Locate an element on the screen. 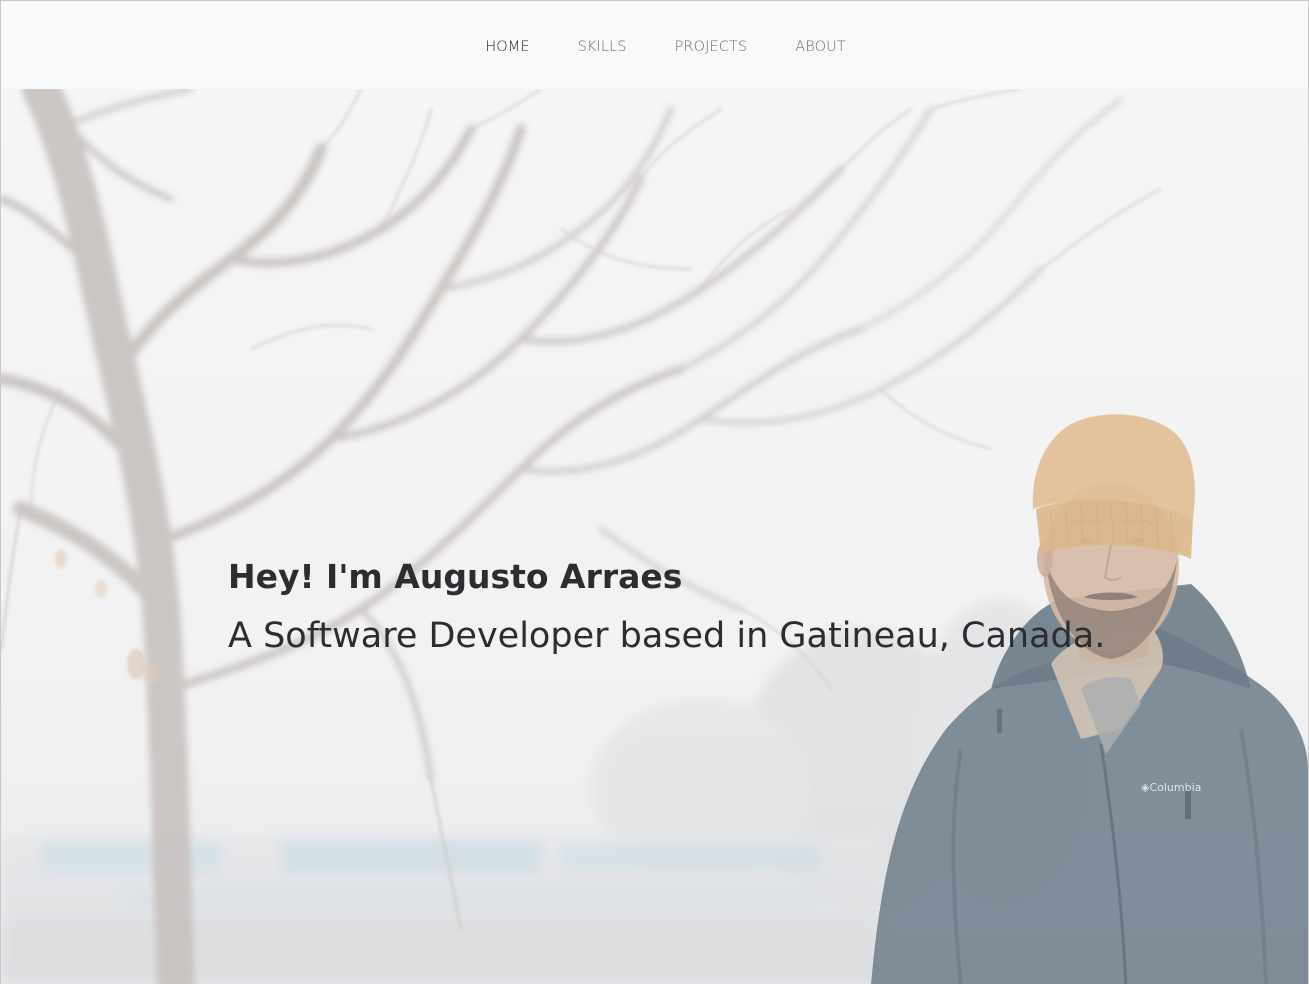  nav-list: HOME SKILLS PROJECTS ABOUT is located at coordinates (654, 45).